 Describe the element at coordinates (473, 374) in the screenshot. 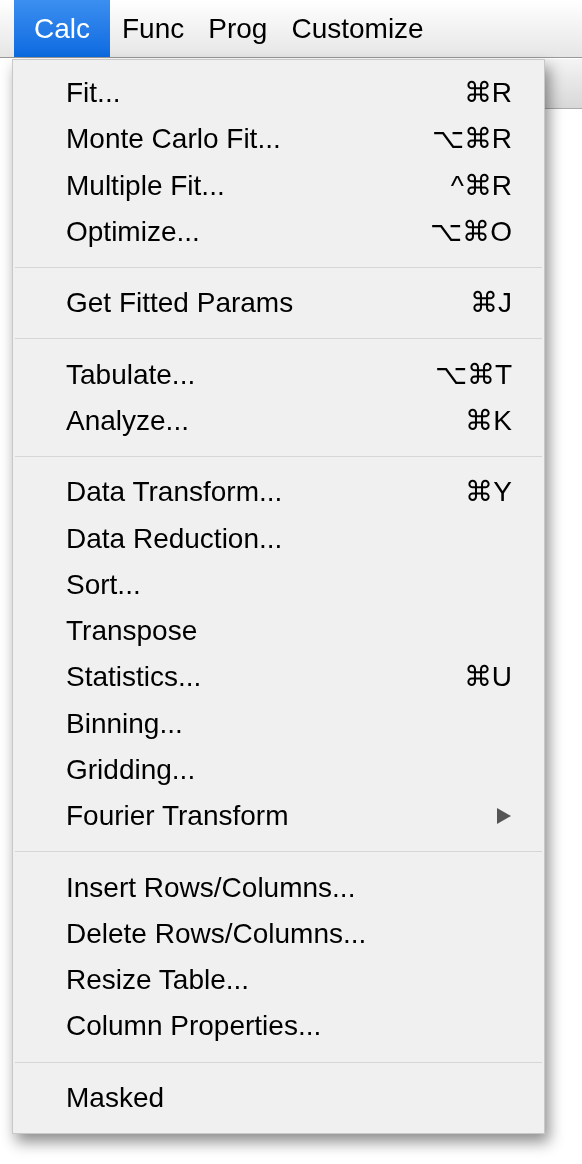

I see `shortcut-label: ⌥⌘T` at that location.